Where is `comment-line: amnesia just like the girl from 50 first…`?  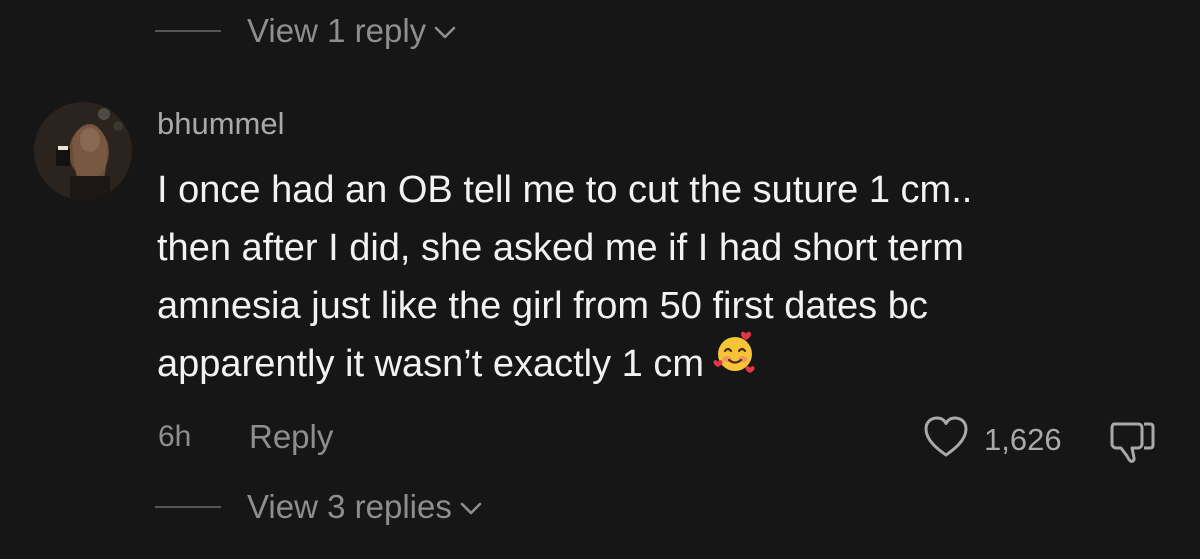
comment-line: amnesia just like the girl from 50 first… is located at coordinates (542, 306).